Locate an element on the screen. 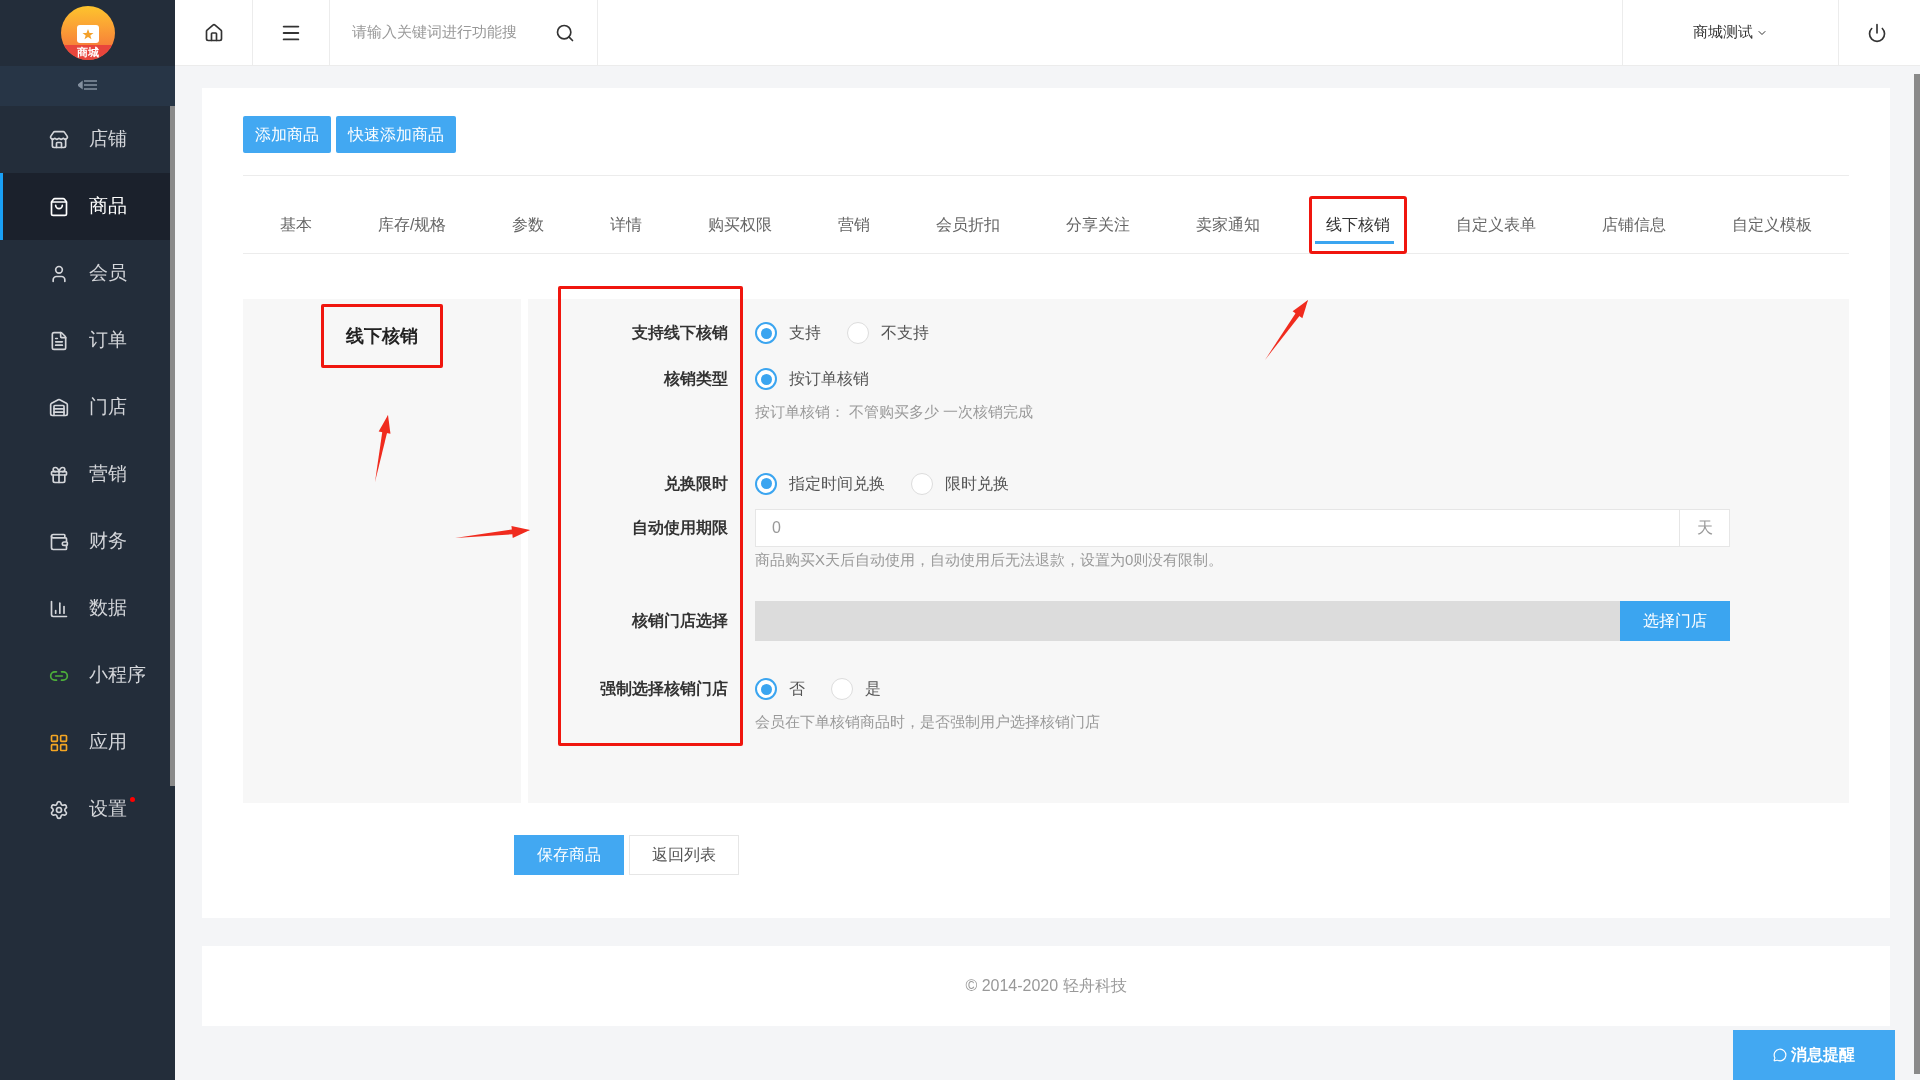 The image size is (1920, 1080). tab: 会员折扣 is located at coordinates (968, 225).